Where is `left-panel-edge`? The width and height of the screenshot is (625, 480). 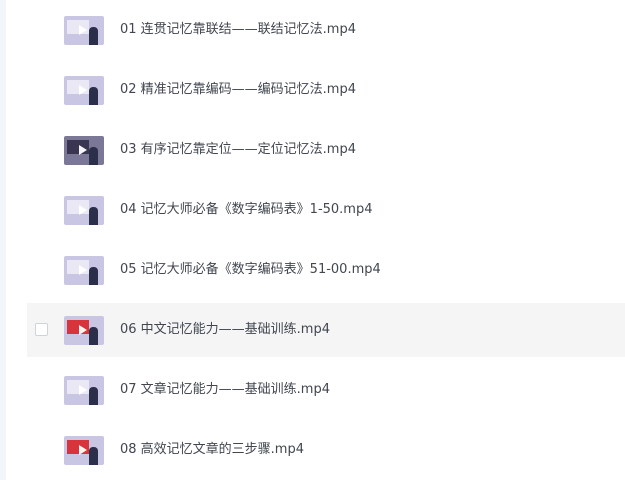
left-panel-edge is located at coordinates (3, 240).